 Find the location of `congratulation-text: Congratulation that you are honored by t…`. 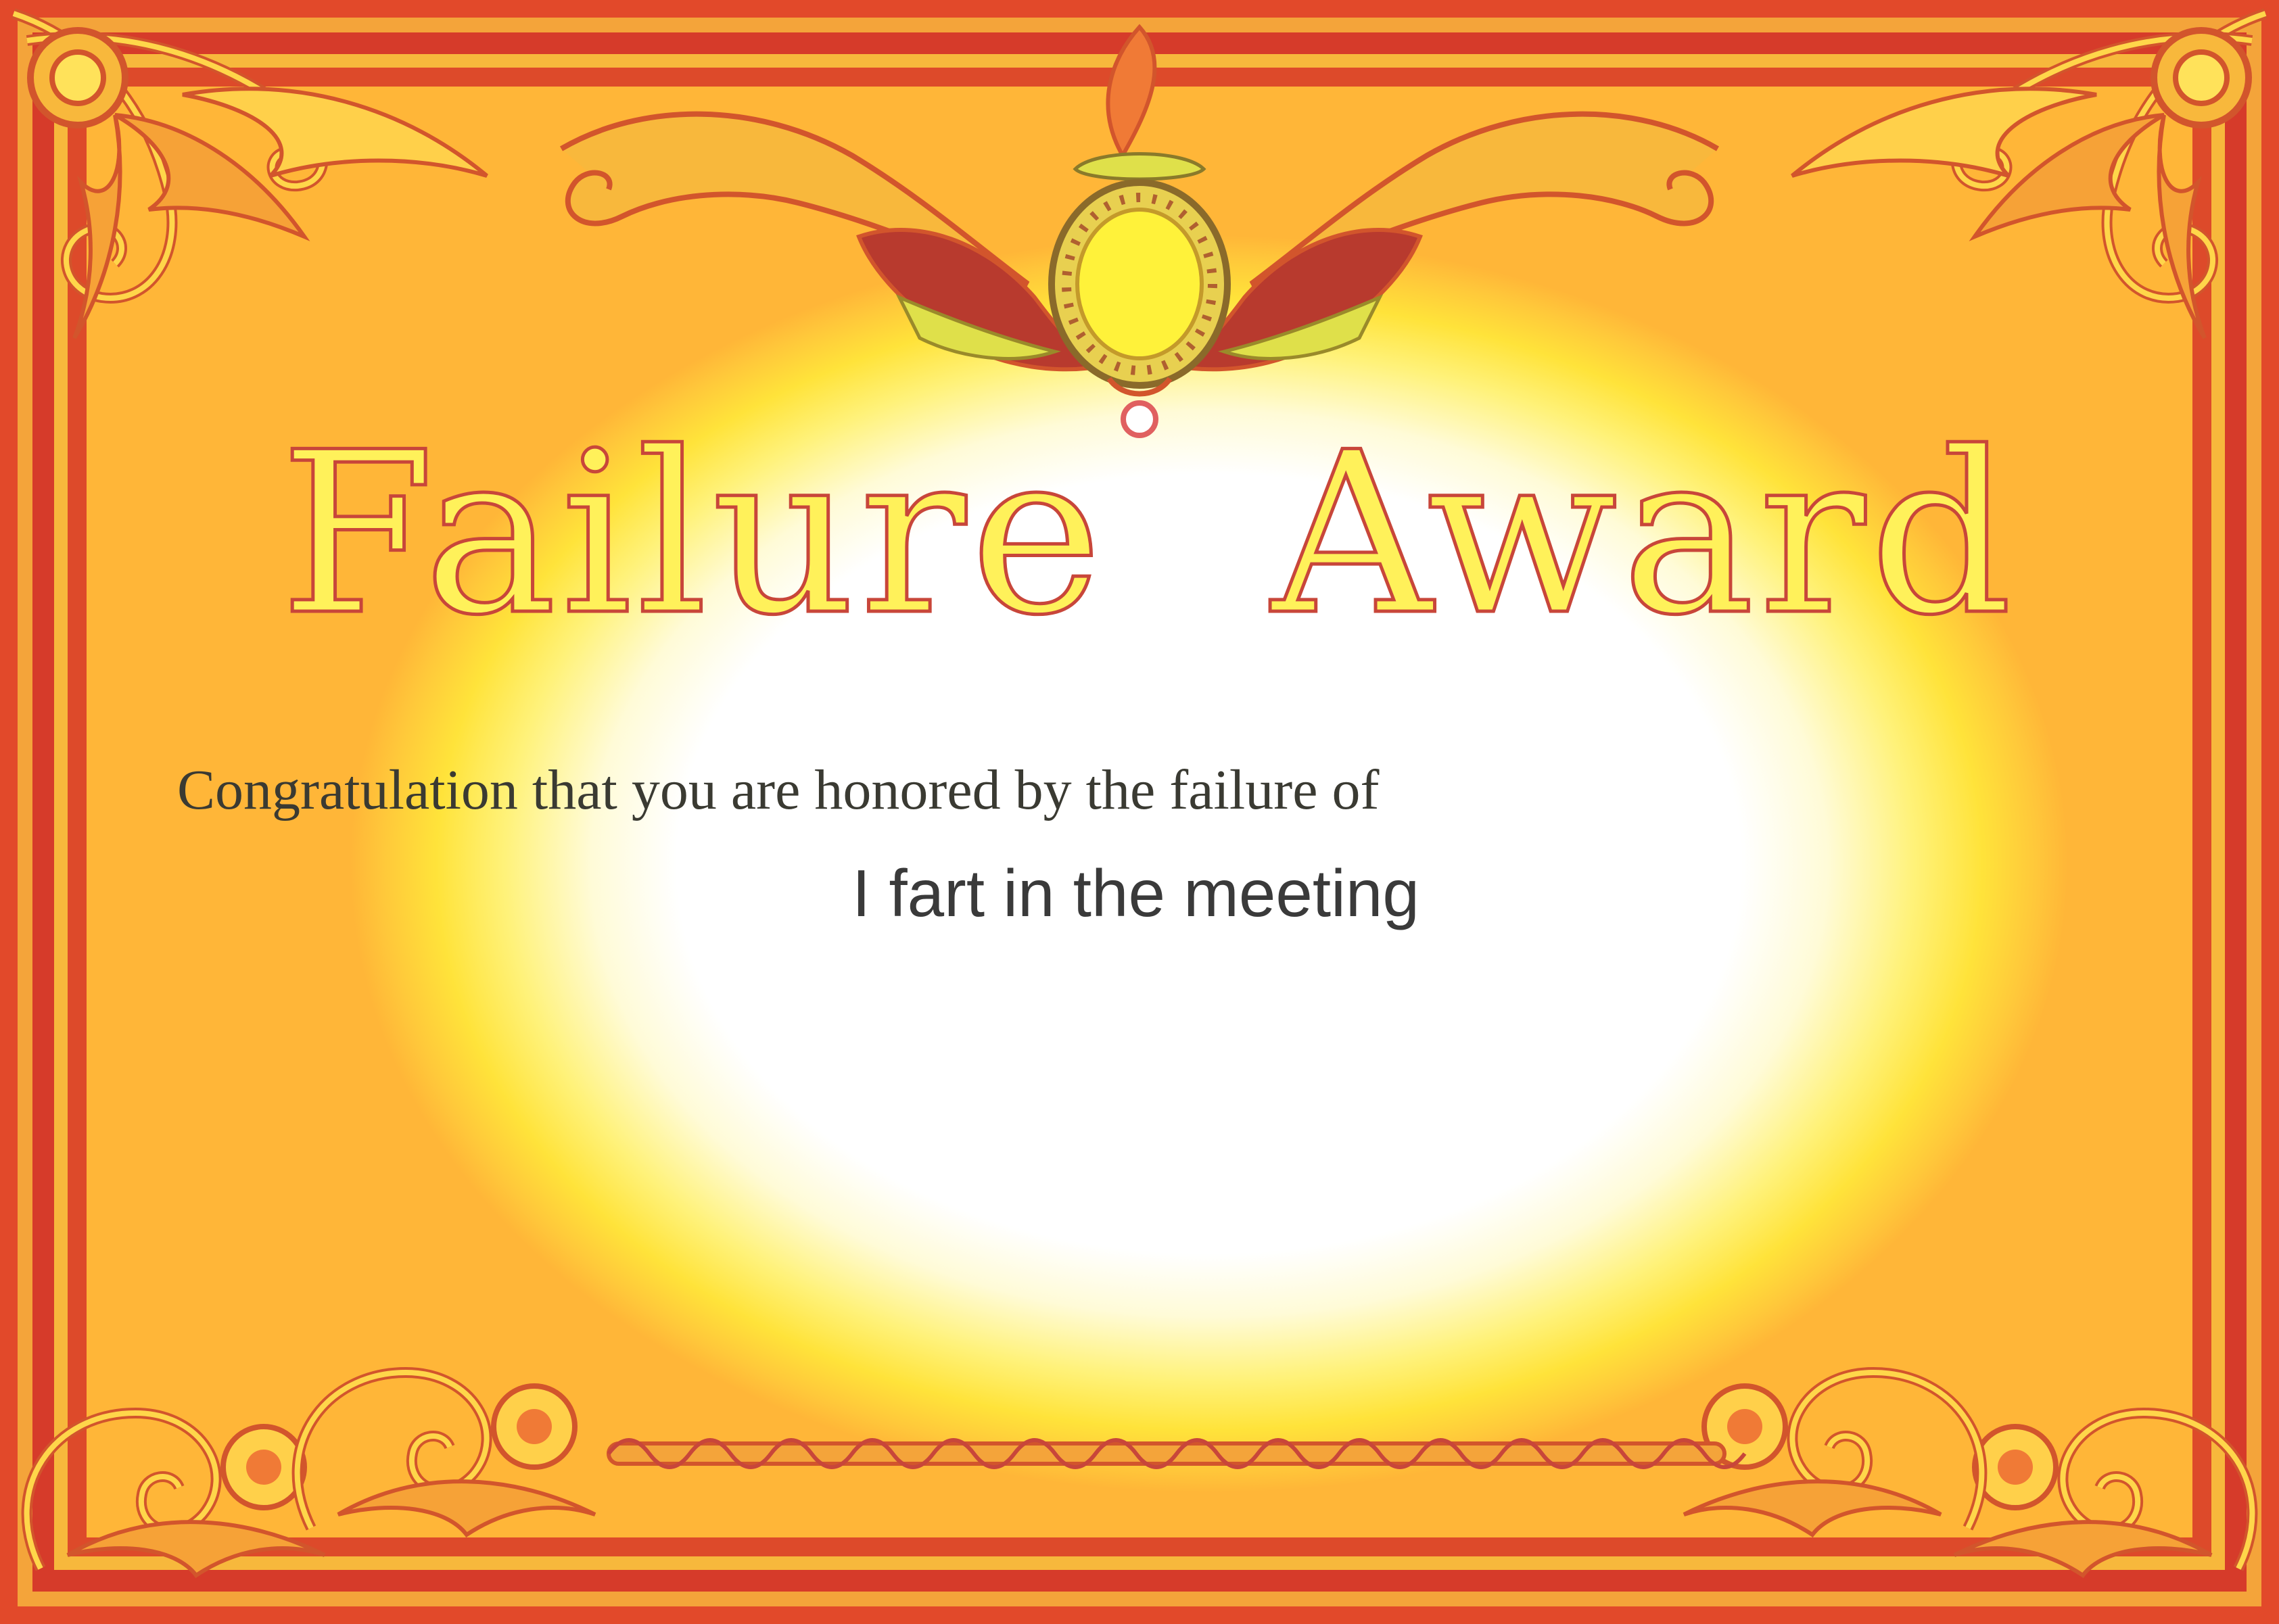

congratulation-text: Congratulation that you are honored by t… is located at coordinates (778, 790).